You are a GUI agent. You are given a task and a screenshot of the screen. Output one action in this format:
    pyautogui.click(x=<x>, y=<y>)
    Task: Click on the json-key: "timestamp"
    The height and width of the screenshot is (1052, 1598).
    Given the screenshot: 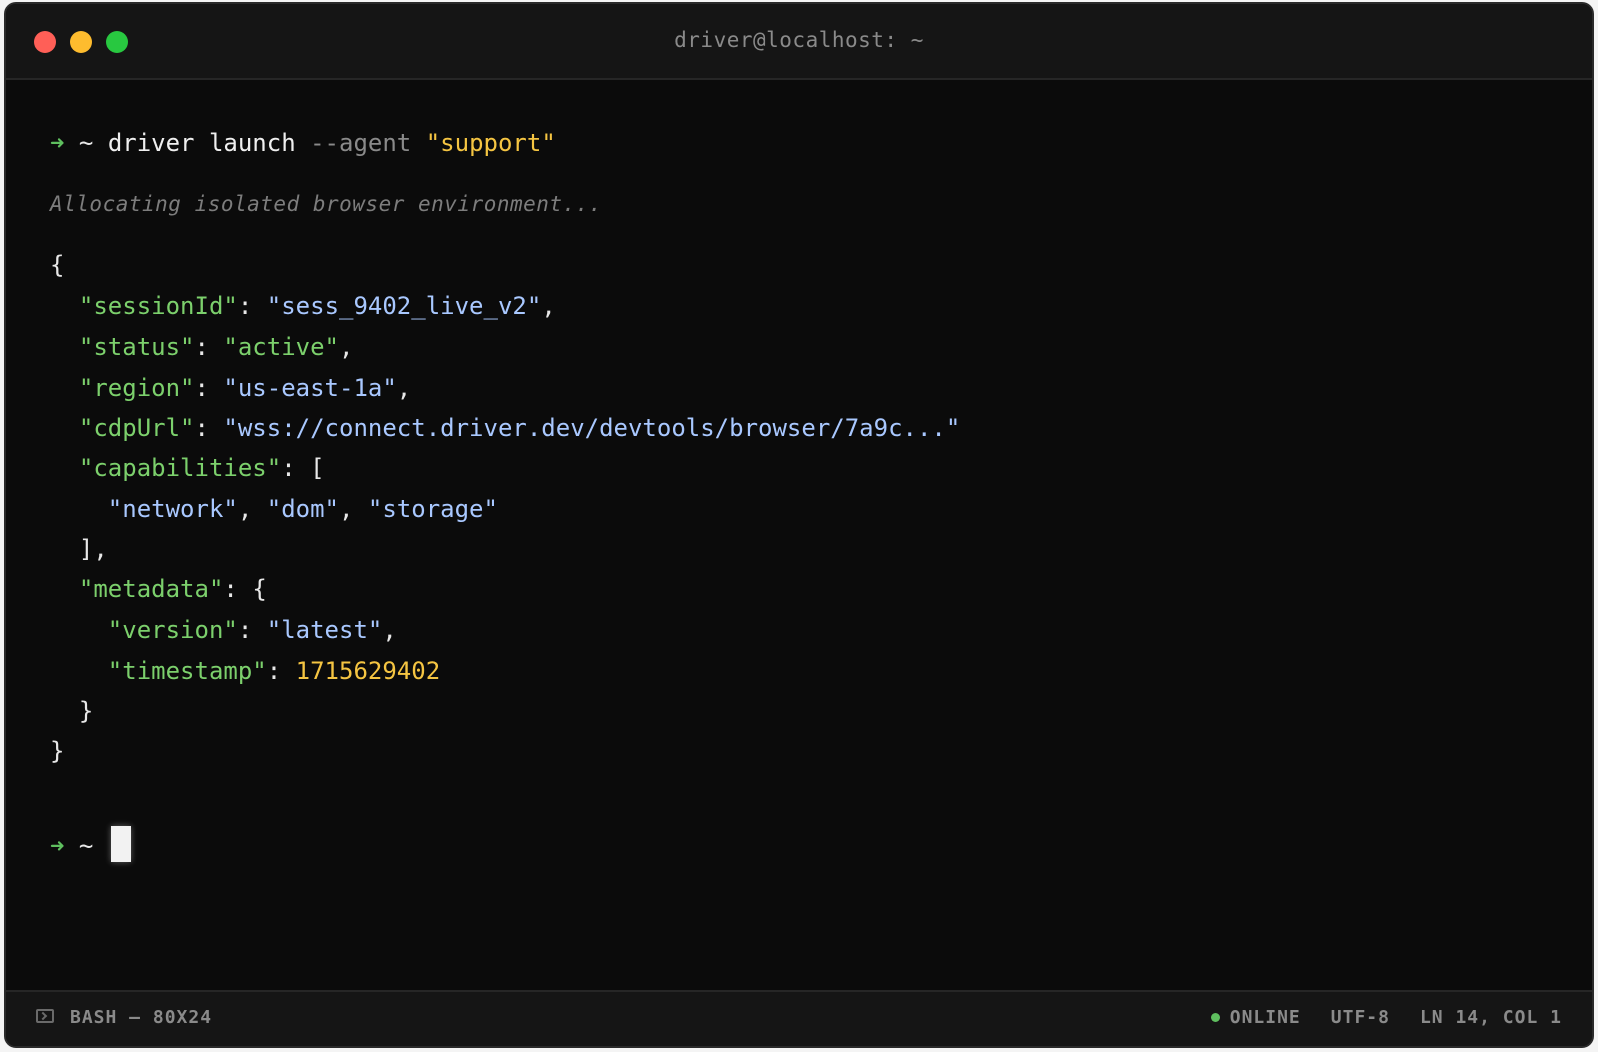 What is the action you would take?
    pyautogui.click(x=187, y=671)
    